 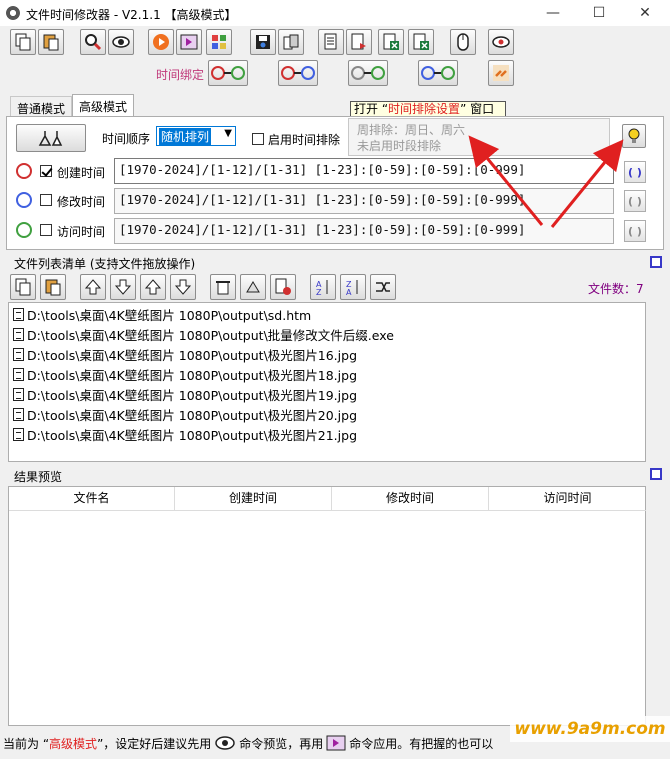 I want to click on sort-az-icon: AZ, so click(x=323, y=287).